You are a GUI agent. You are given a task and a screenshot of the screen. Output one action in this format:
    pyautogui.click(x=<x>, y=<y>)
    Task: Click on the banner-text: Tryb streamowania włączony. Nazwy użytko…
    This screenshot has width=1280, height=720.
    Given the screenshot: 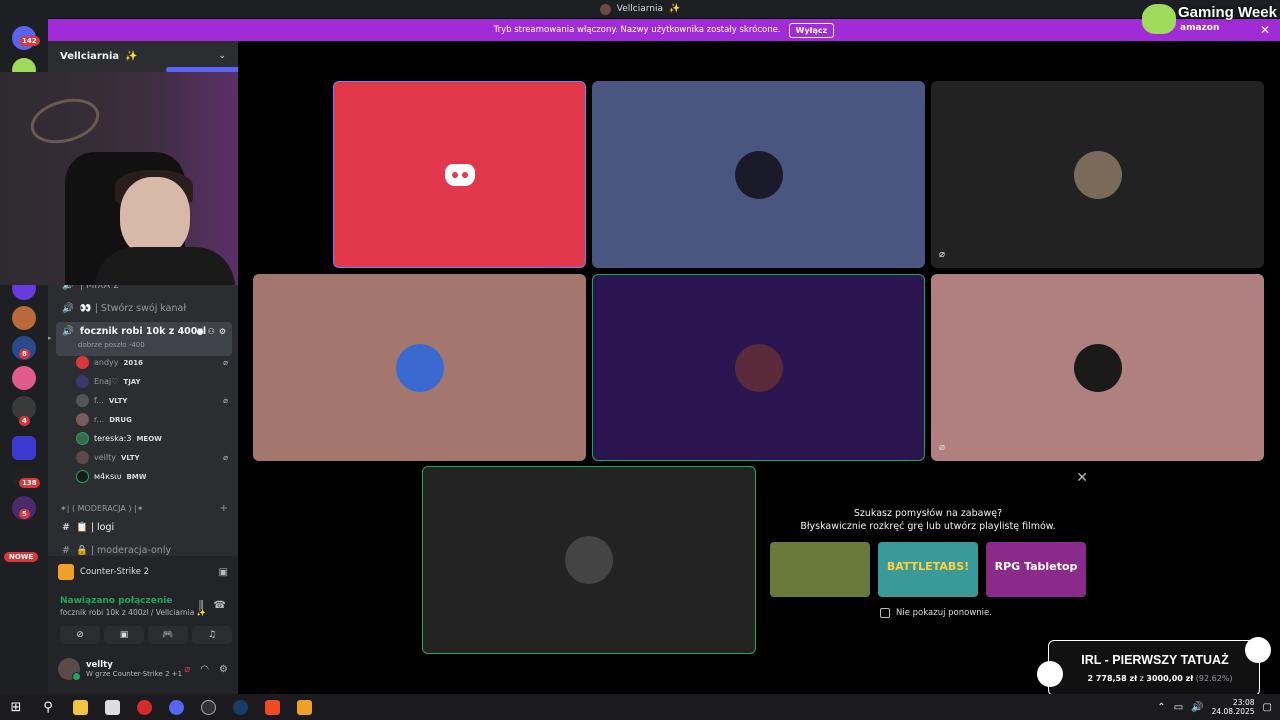 What is the action you would take?
    pyautogui.click(x=637, y=30)
    